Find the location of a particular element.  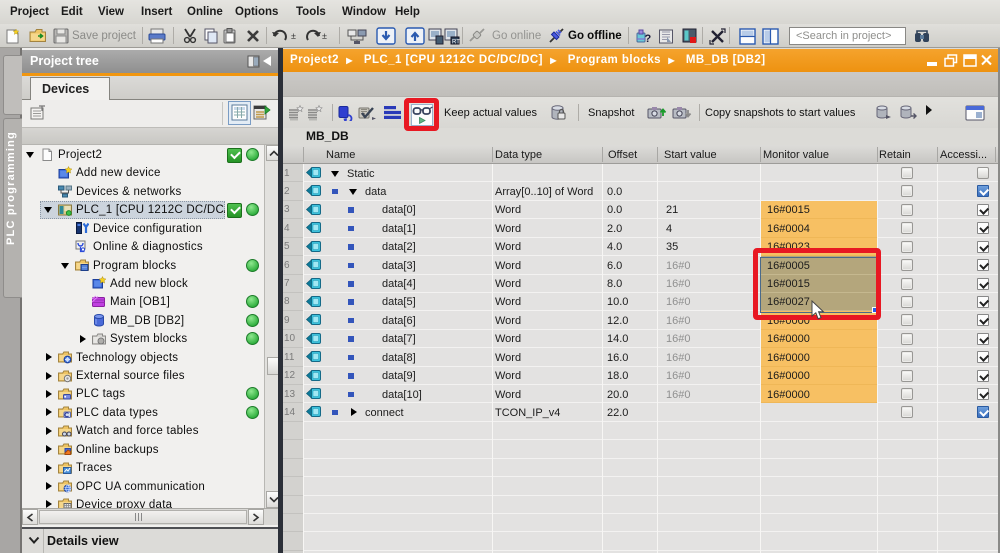

svg-text: RT is located at coordinates (456, 42).